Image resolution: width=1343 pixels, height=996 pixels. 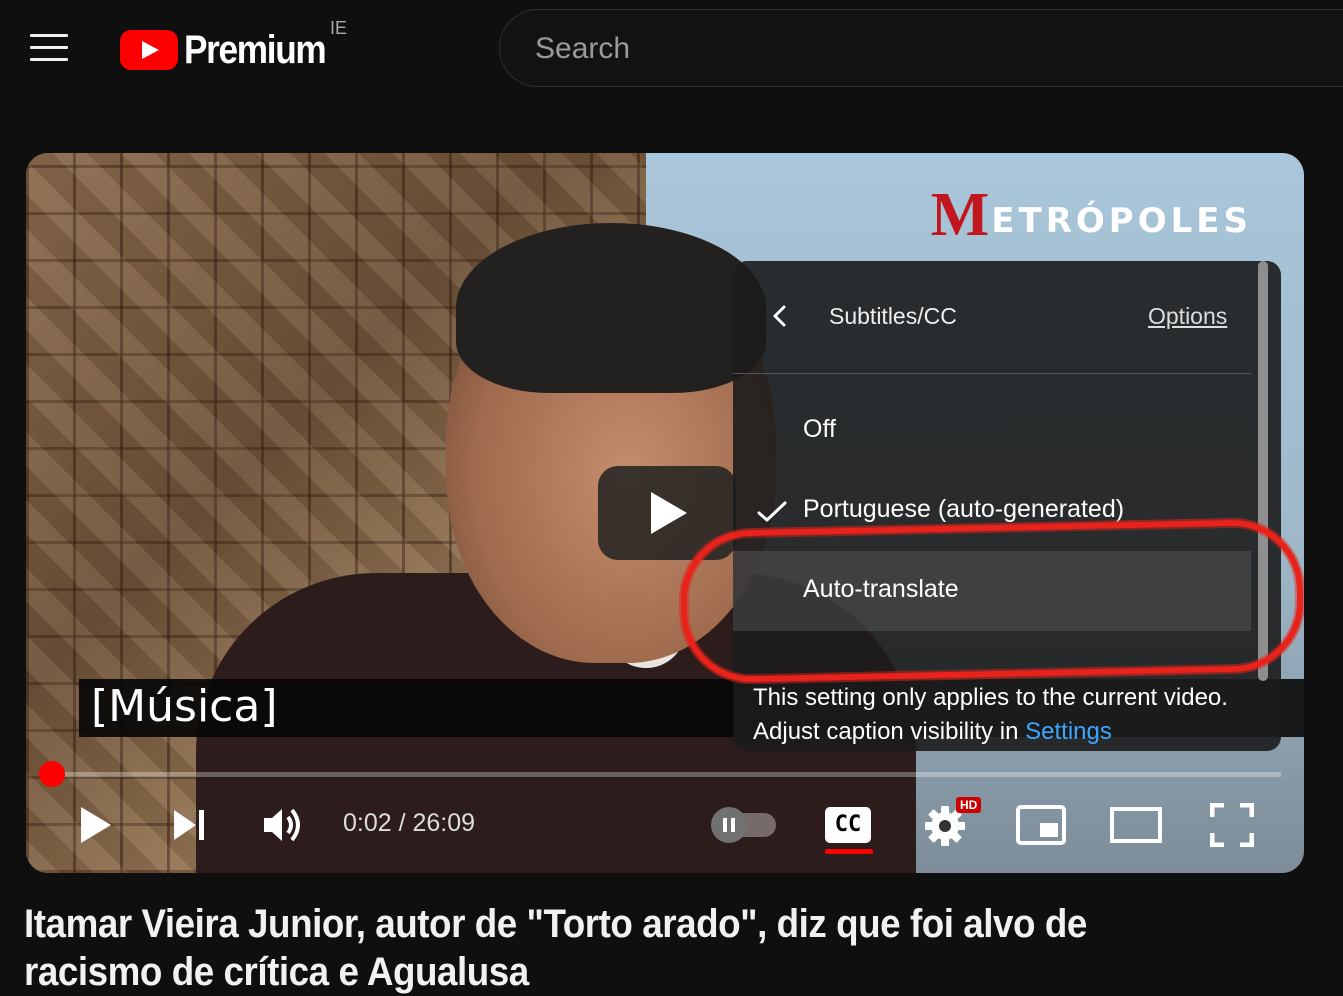 I want to click on red-highlight-annotation, so click(x=991, y=601).